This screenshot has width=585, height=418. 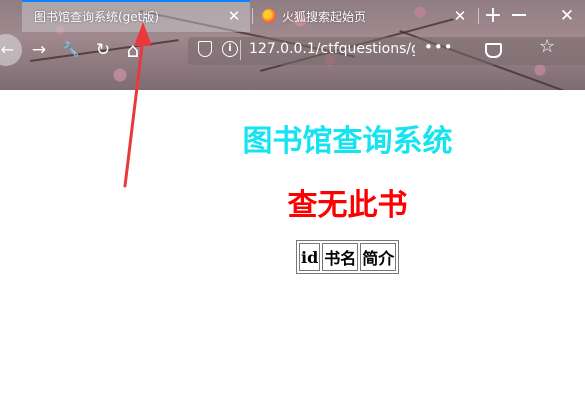 What do you see at coordinates (340, 257) in the screenshot?
I see `column-header-title: 书名` at bounding box center [340, 257].